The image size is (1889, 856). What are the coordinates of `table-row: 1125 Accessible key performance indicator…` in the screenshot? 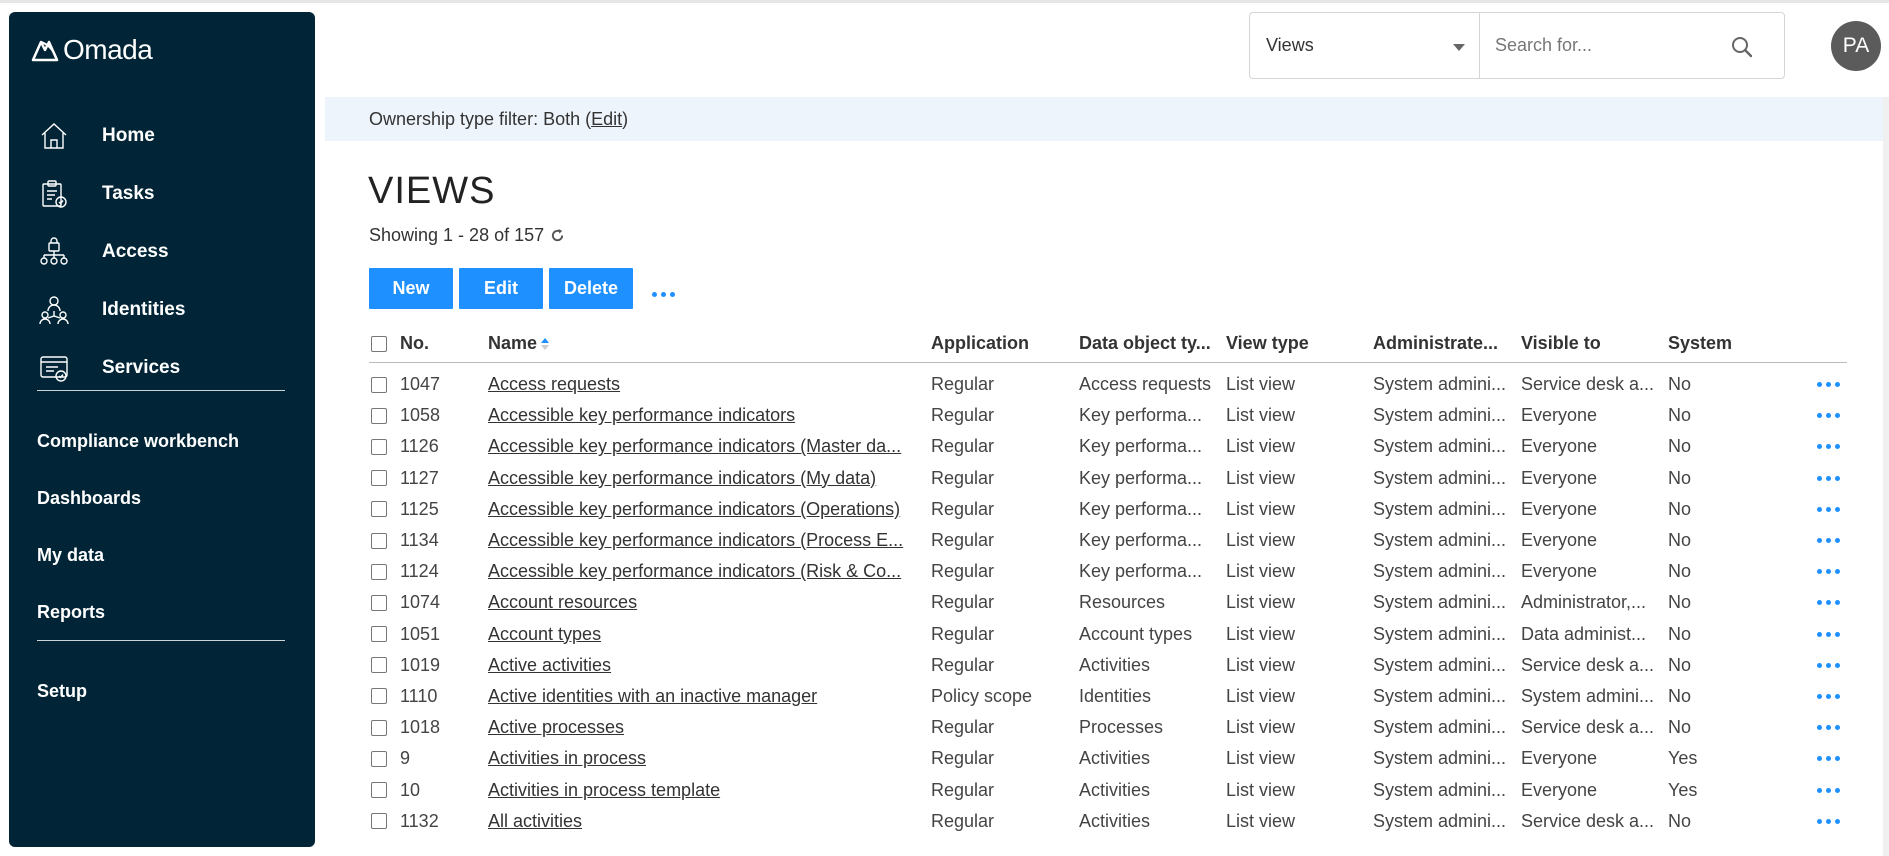 It's located at (1108, 509).